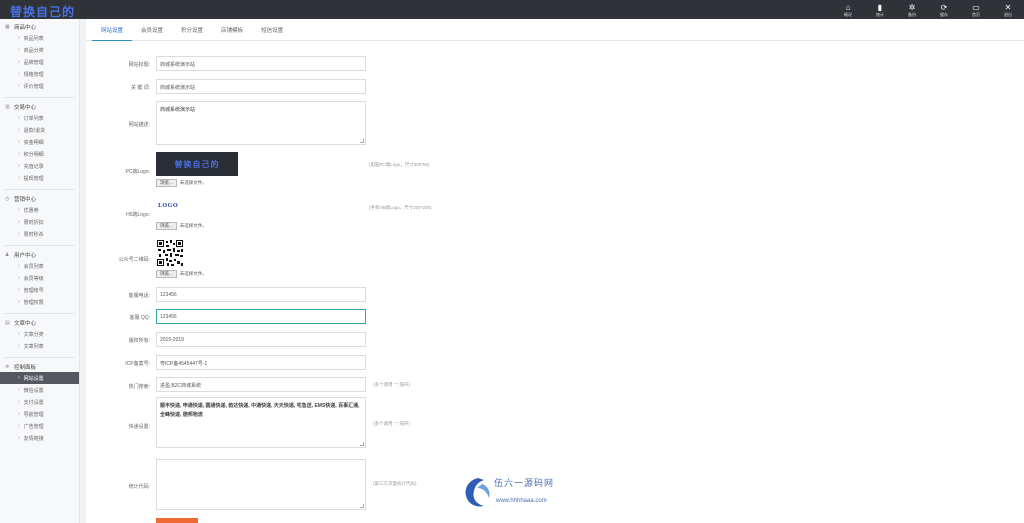  What do you see at coordinates (112, 30) in the screenshot?
I see `tab-site-settings: 网站设置` at bounding box center [112, 30].